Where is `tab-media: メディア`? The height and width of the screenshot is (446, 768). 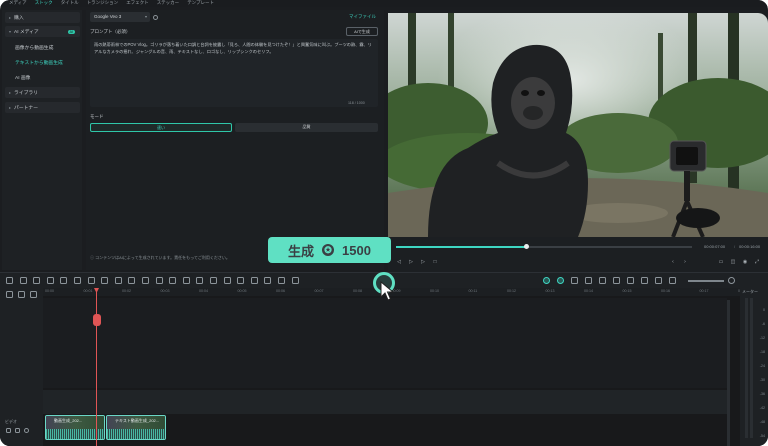 tab-media: メディア is located at coordinates (18, 3).